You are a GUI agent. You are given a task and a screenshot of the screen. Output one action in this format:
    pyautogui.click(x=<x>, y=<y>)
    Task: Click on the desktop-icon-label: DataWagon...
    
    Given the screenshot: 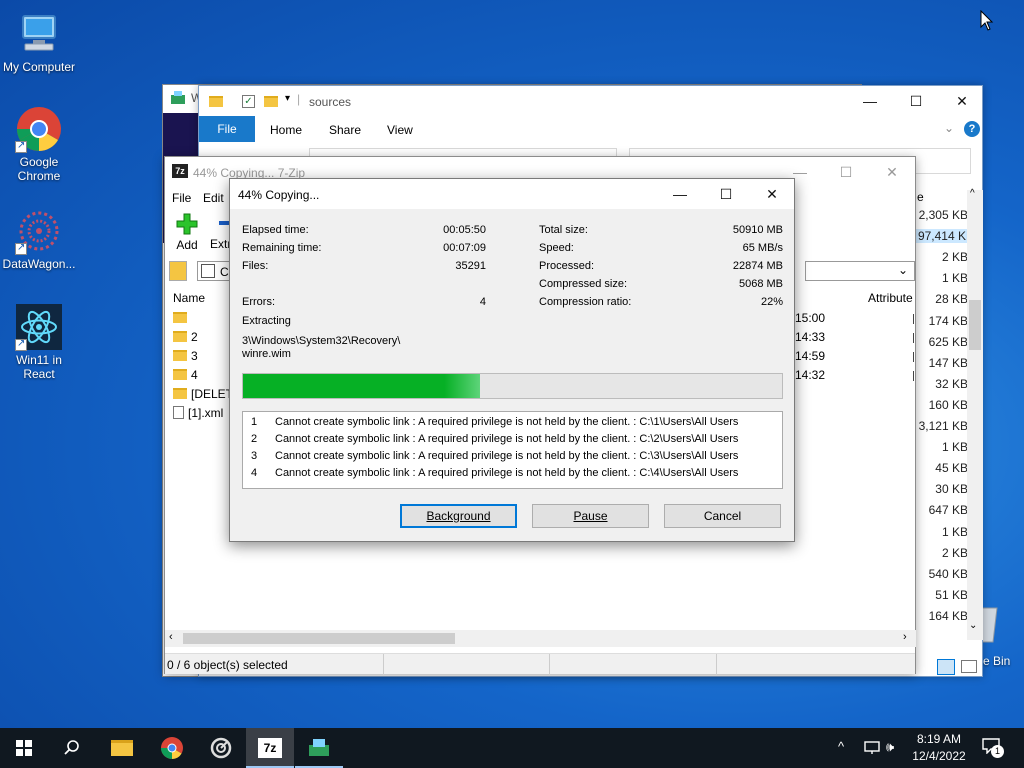 What is the action you would take?
    pyautogui.click(x=39, y=264)
    